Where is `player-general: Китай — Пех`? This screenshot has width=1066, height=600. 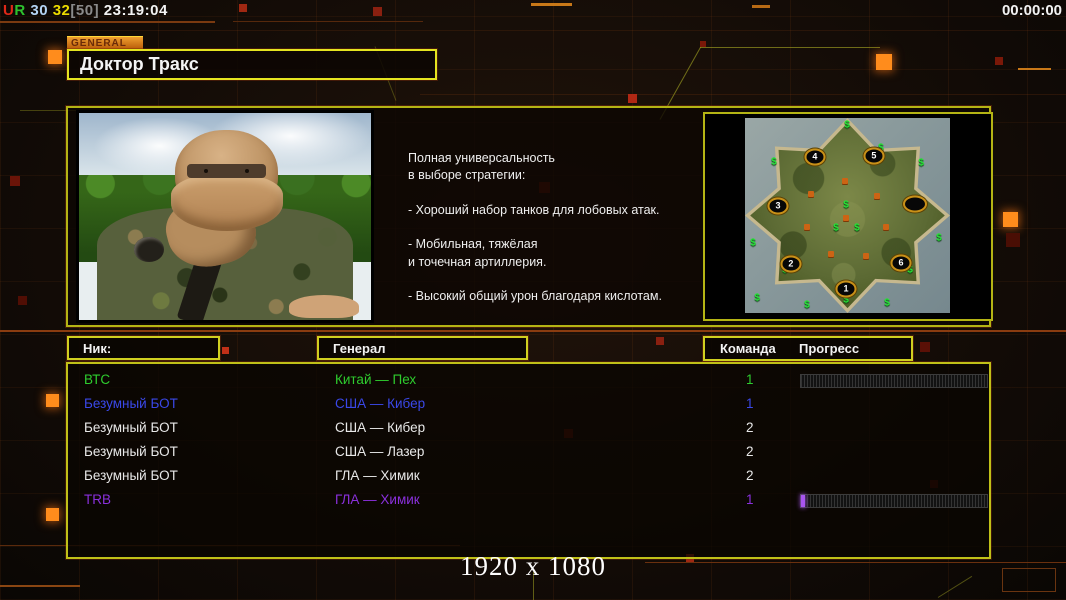
player-general: Китай — Пех is located at coordinates (376, 379).